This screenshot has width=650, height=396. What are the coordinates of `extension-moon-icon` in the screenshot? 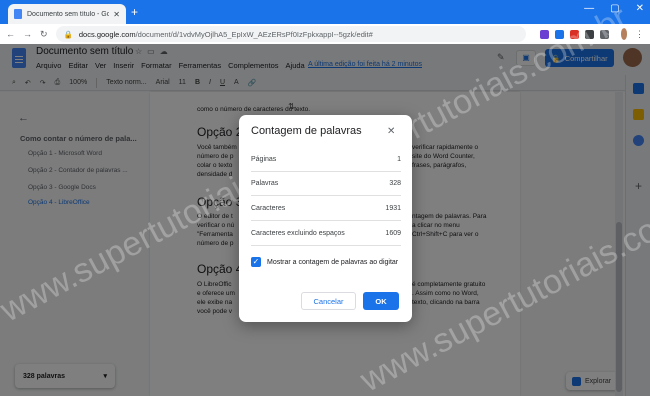 It's located at (544, 34).